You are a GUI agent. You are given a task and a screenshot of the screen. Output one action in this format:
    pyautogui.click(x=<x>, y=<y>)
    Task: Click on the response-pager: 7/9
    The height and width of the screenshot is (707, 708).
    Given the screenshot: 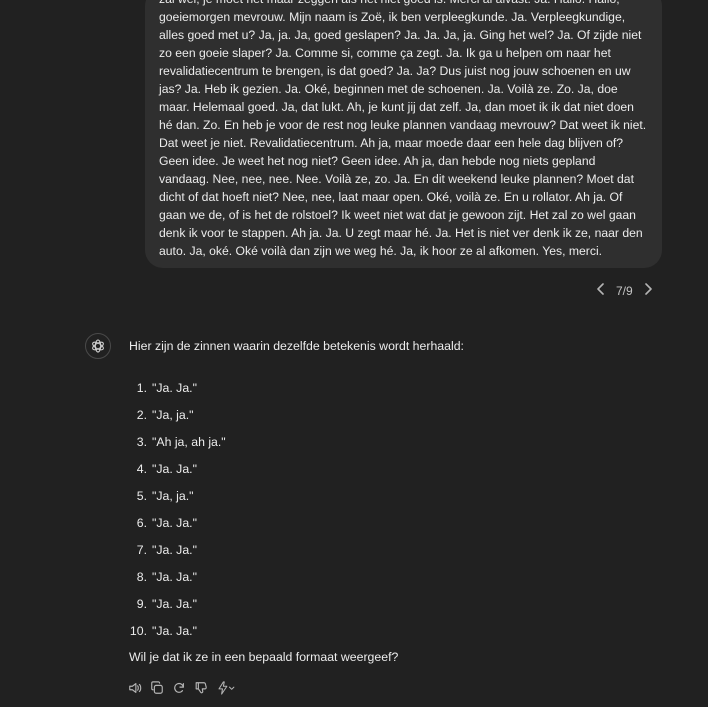 What is the action you would take?
    pyautogui.click(x=624, y=290)
    